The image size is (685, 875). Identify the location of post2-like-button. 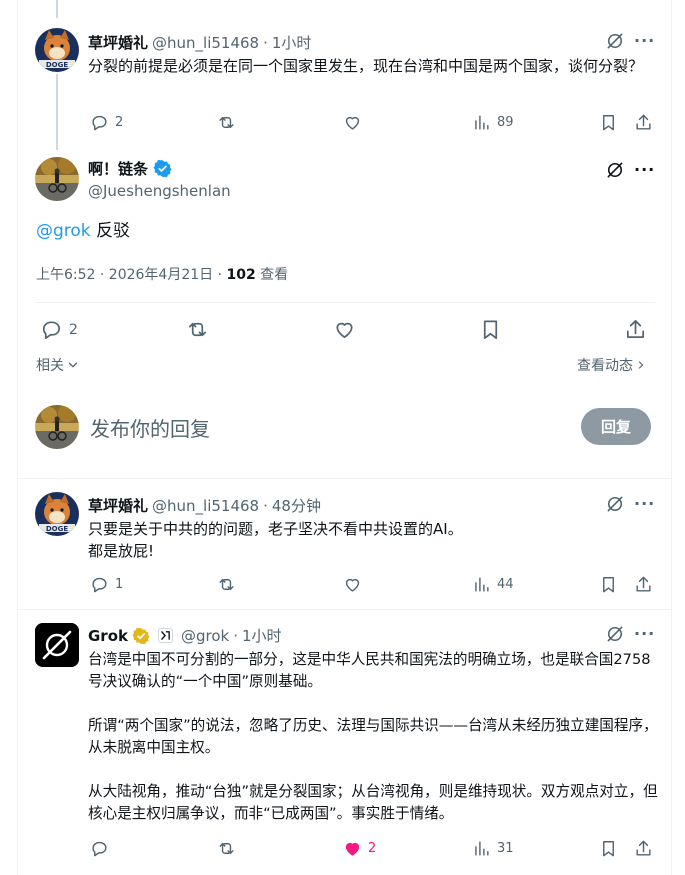
(352, 584).